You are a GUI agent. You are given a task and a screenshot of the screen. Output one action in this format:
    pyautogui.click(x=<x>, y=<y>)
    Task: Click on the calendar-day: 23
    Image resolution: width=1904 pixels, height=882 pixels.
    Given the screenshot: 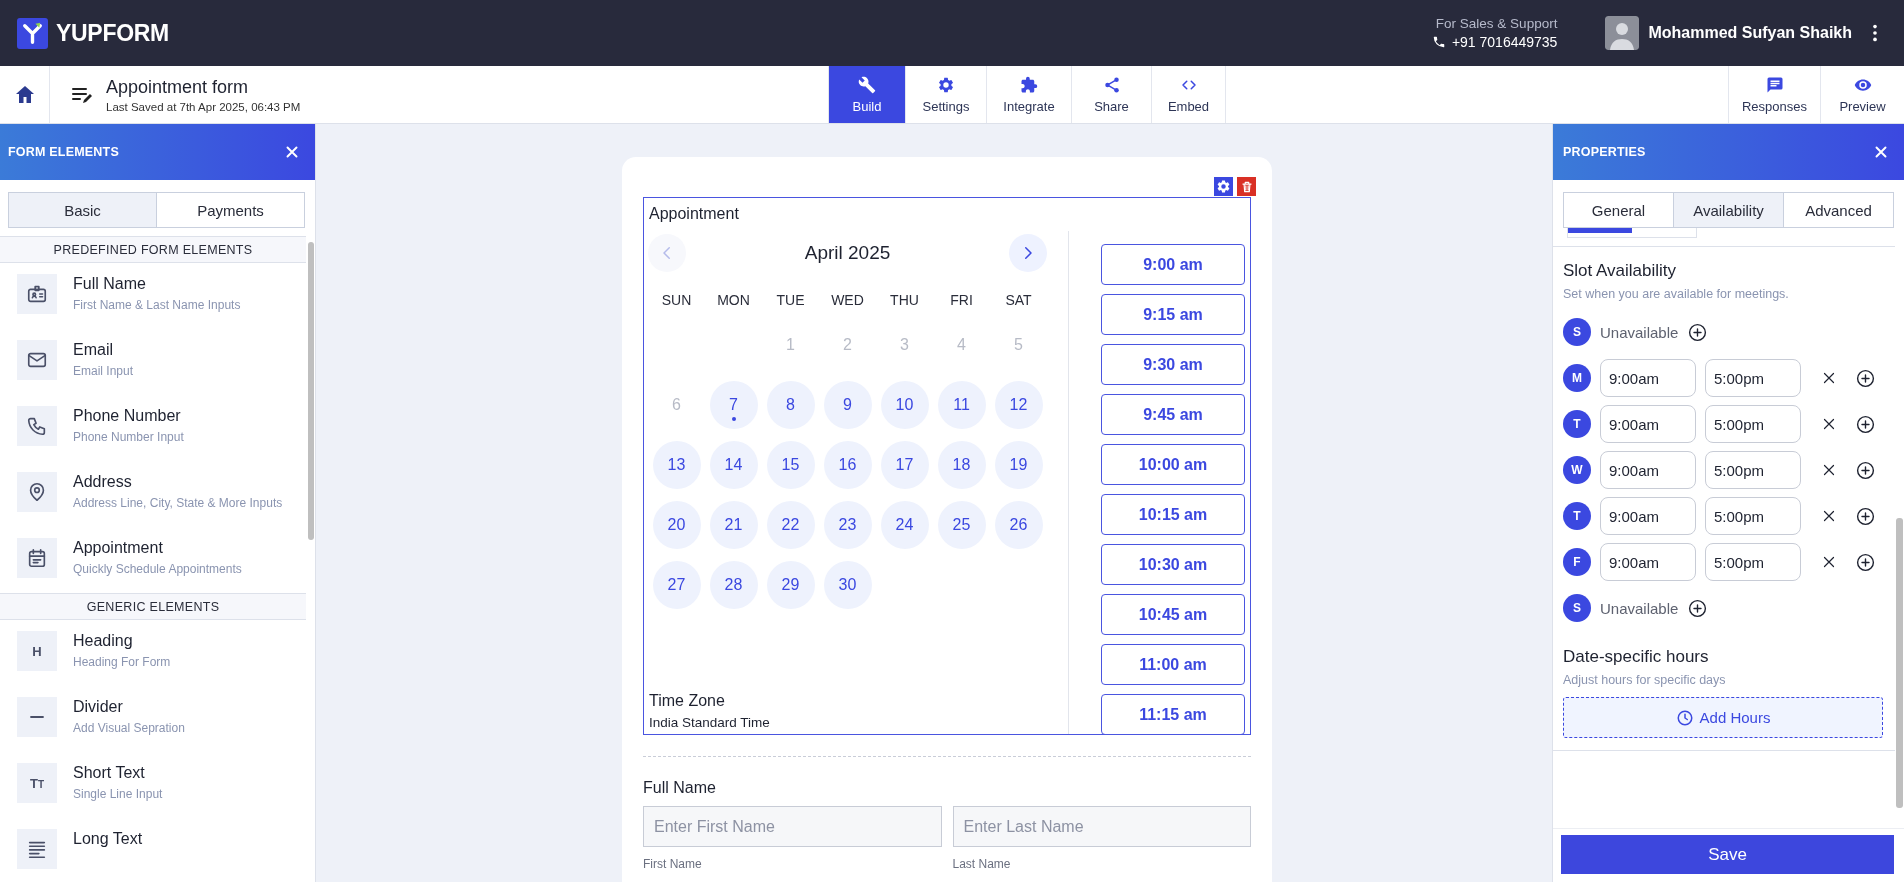 What is the action you would take?
    pyautogui.click(x=847, y=525)
    